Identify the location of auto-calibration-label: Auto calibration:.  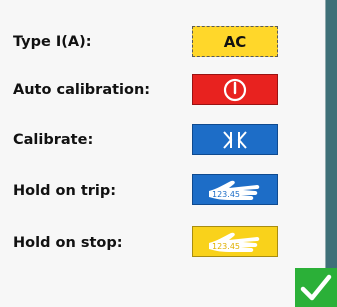
(82, 90).